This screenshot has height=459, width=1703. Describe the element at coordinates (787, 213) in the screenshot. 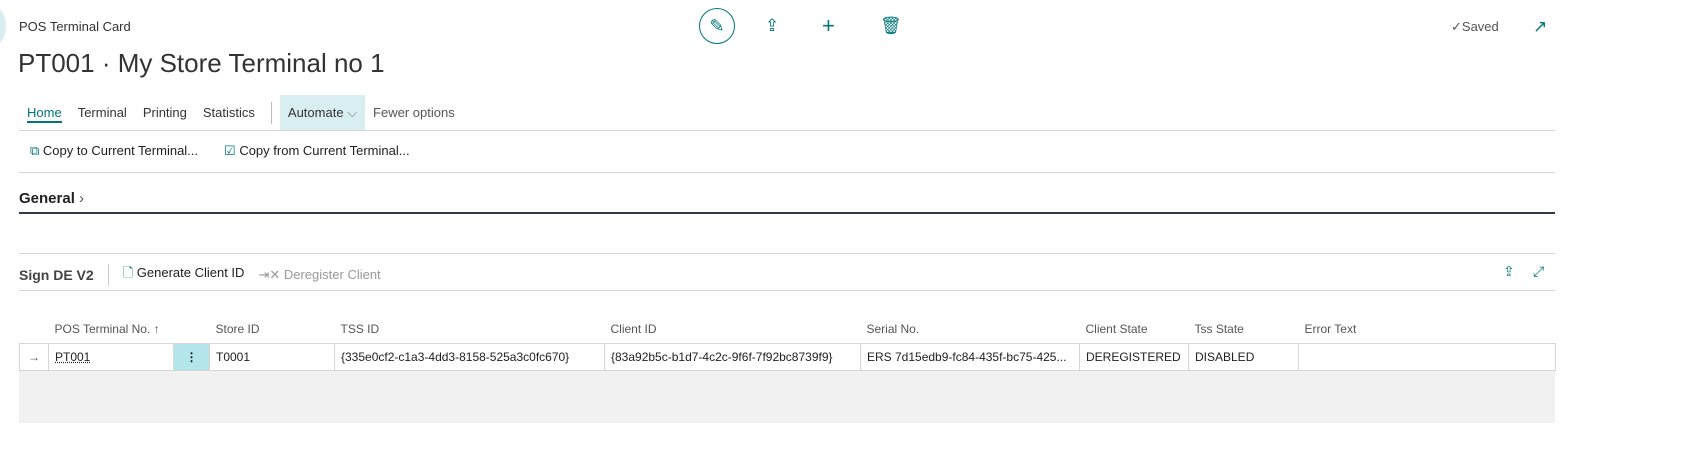

I see `section-underline` at that location.